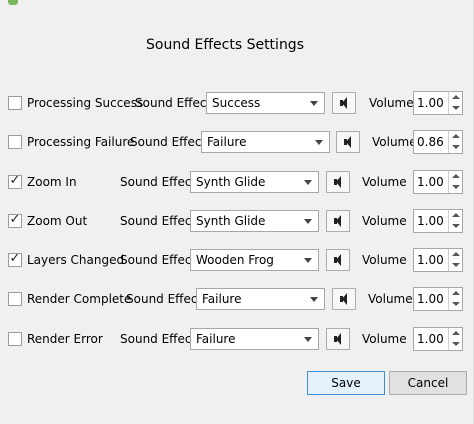 The width and height of the screenshot is (474, 424). I want to click on event-label: Processing Failure, so click(81, 142).